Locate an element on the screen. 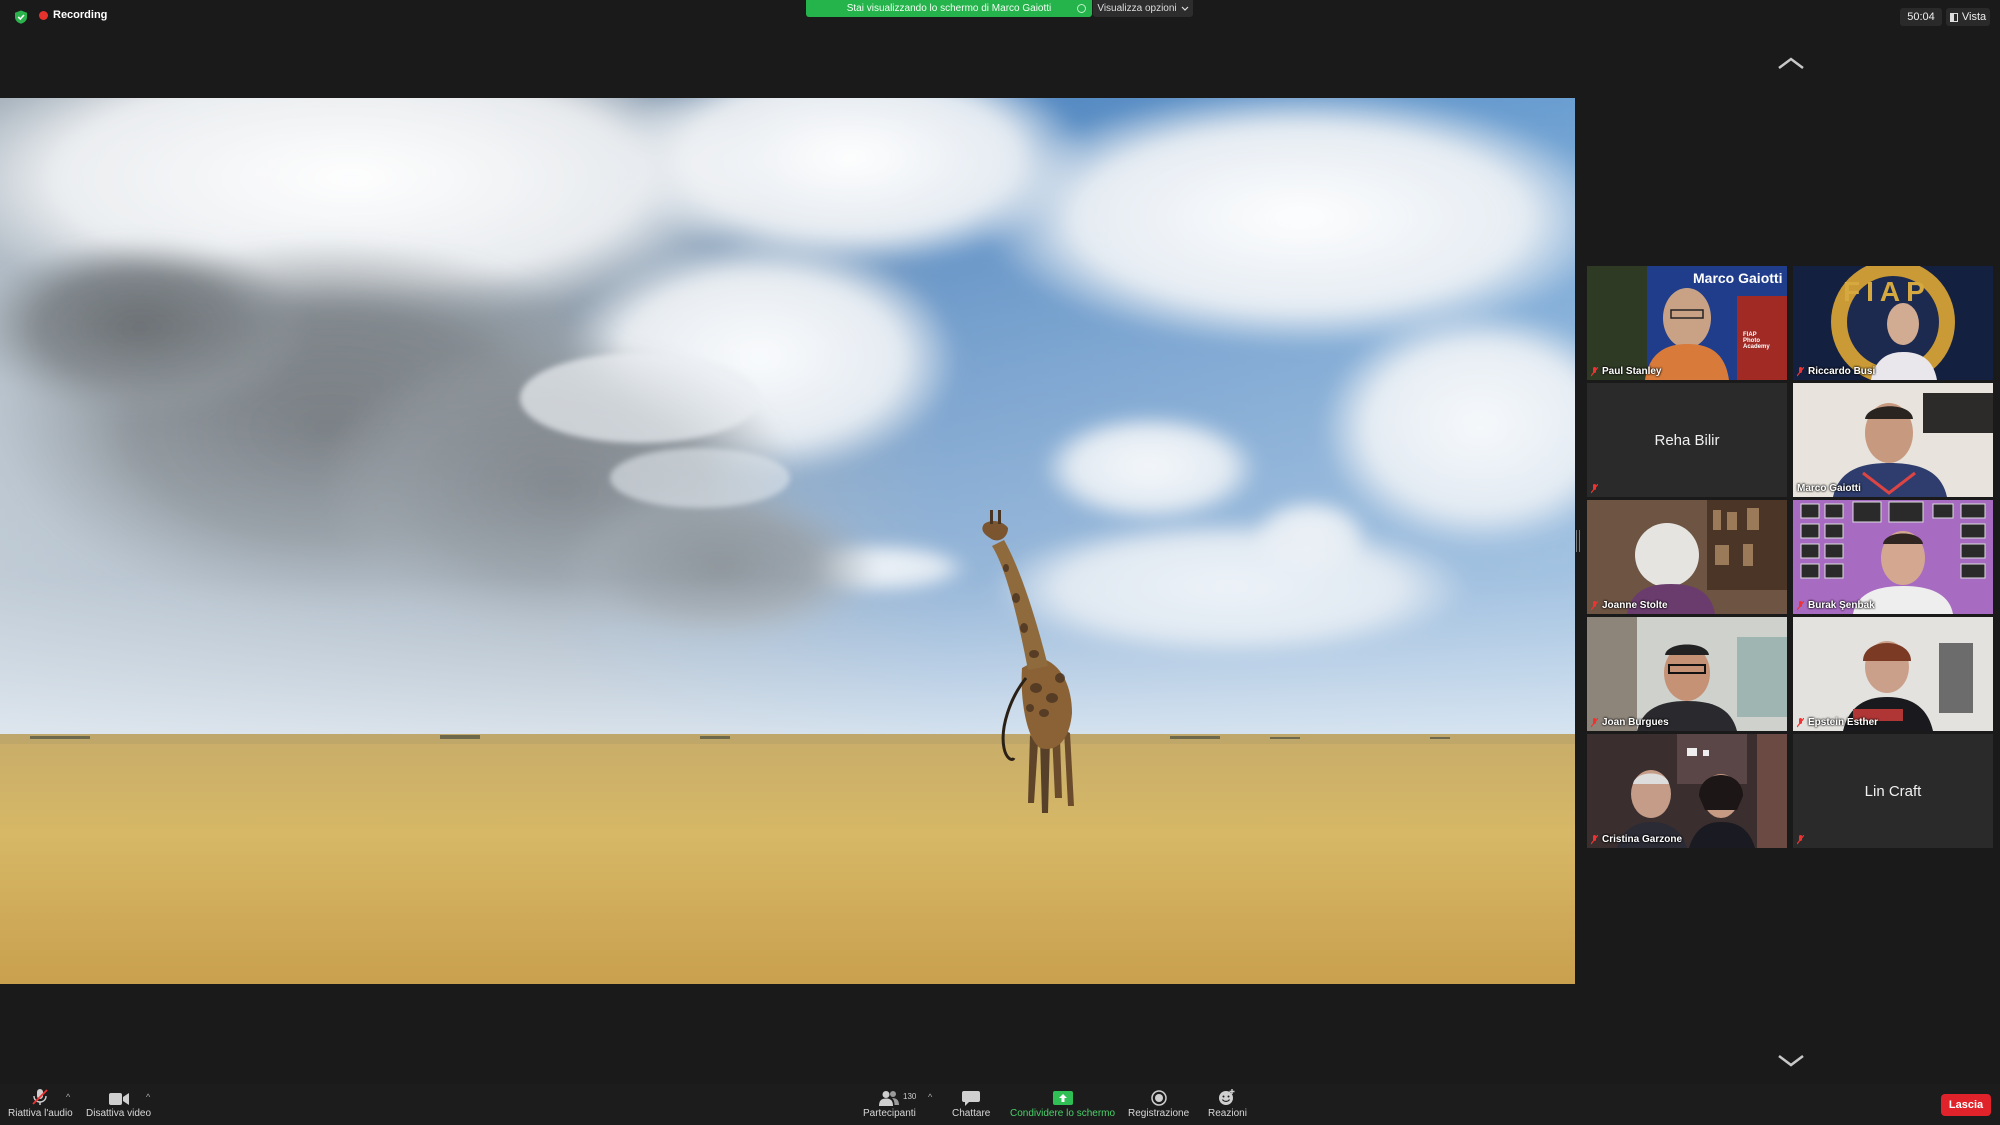  participant-tile: Epstein Esther is located at coordinates (1893, 674).